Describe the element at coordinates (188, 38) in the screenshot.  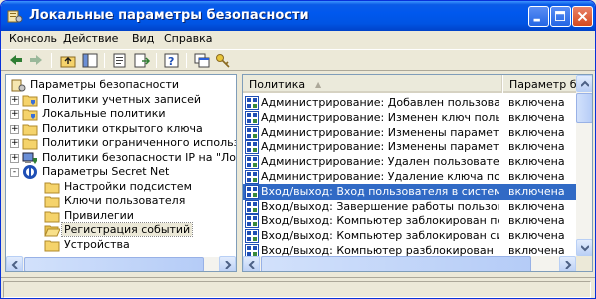
I see `menu-help: Справка` at that location.